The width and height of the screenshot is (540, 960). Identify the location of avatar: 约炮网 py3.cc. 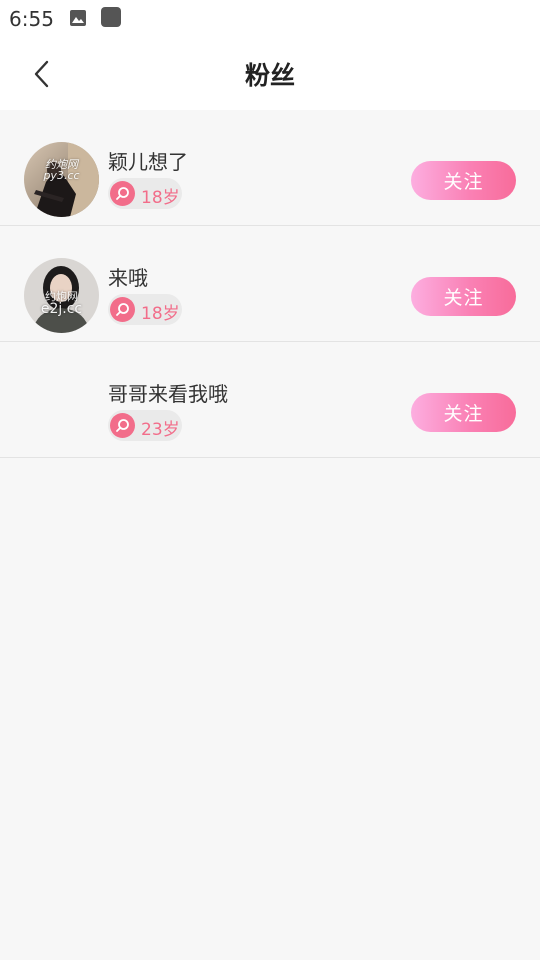
(61, 179).